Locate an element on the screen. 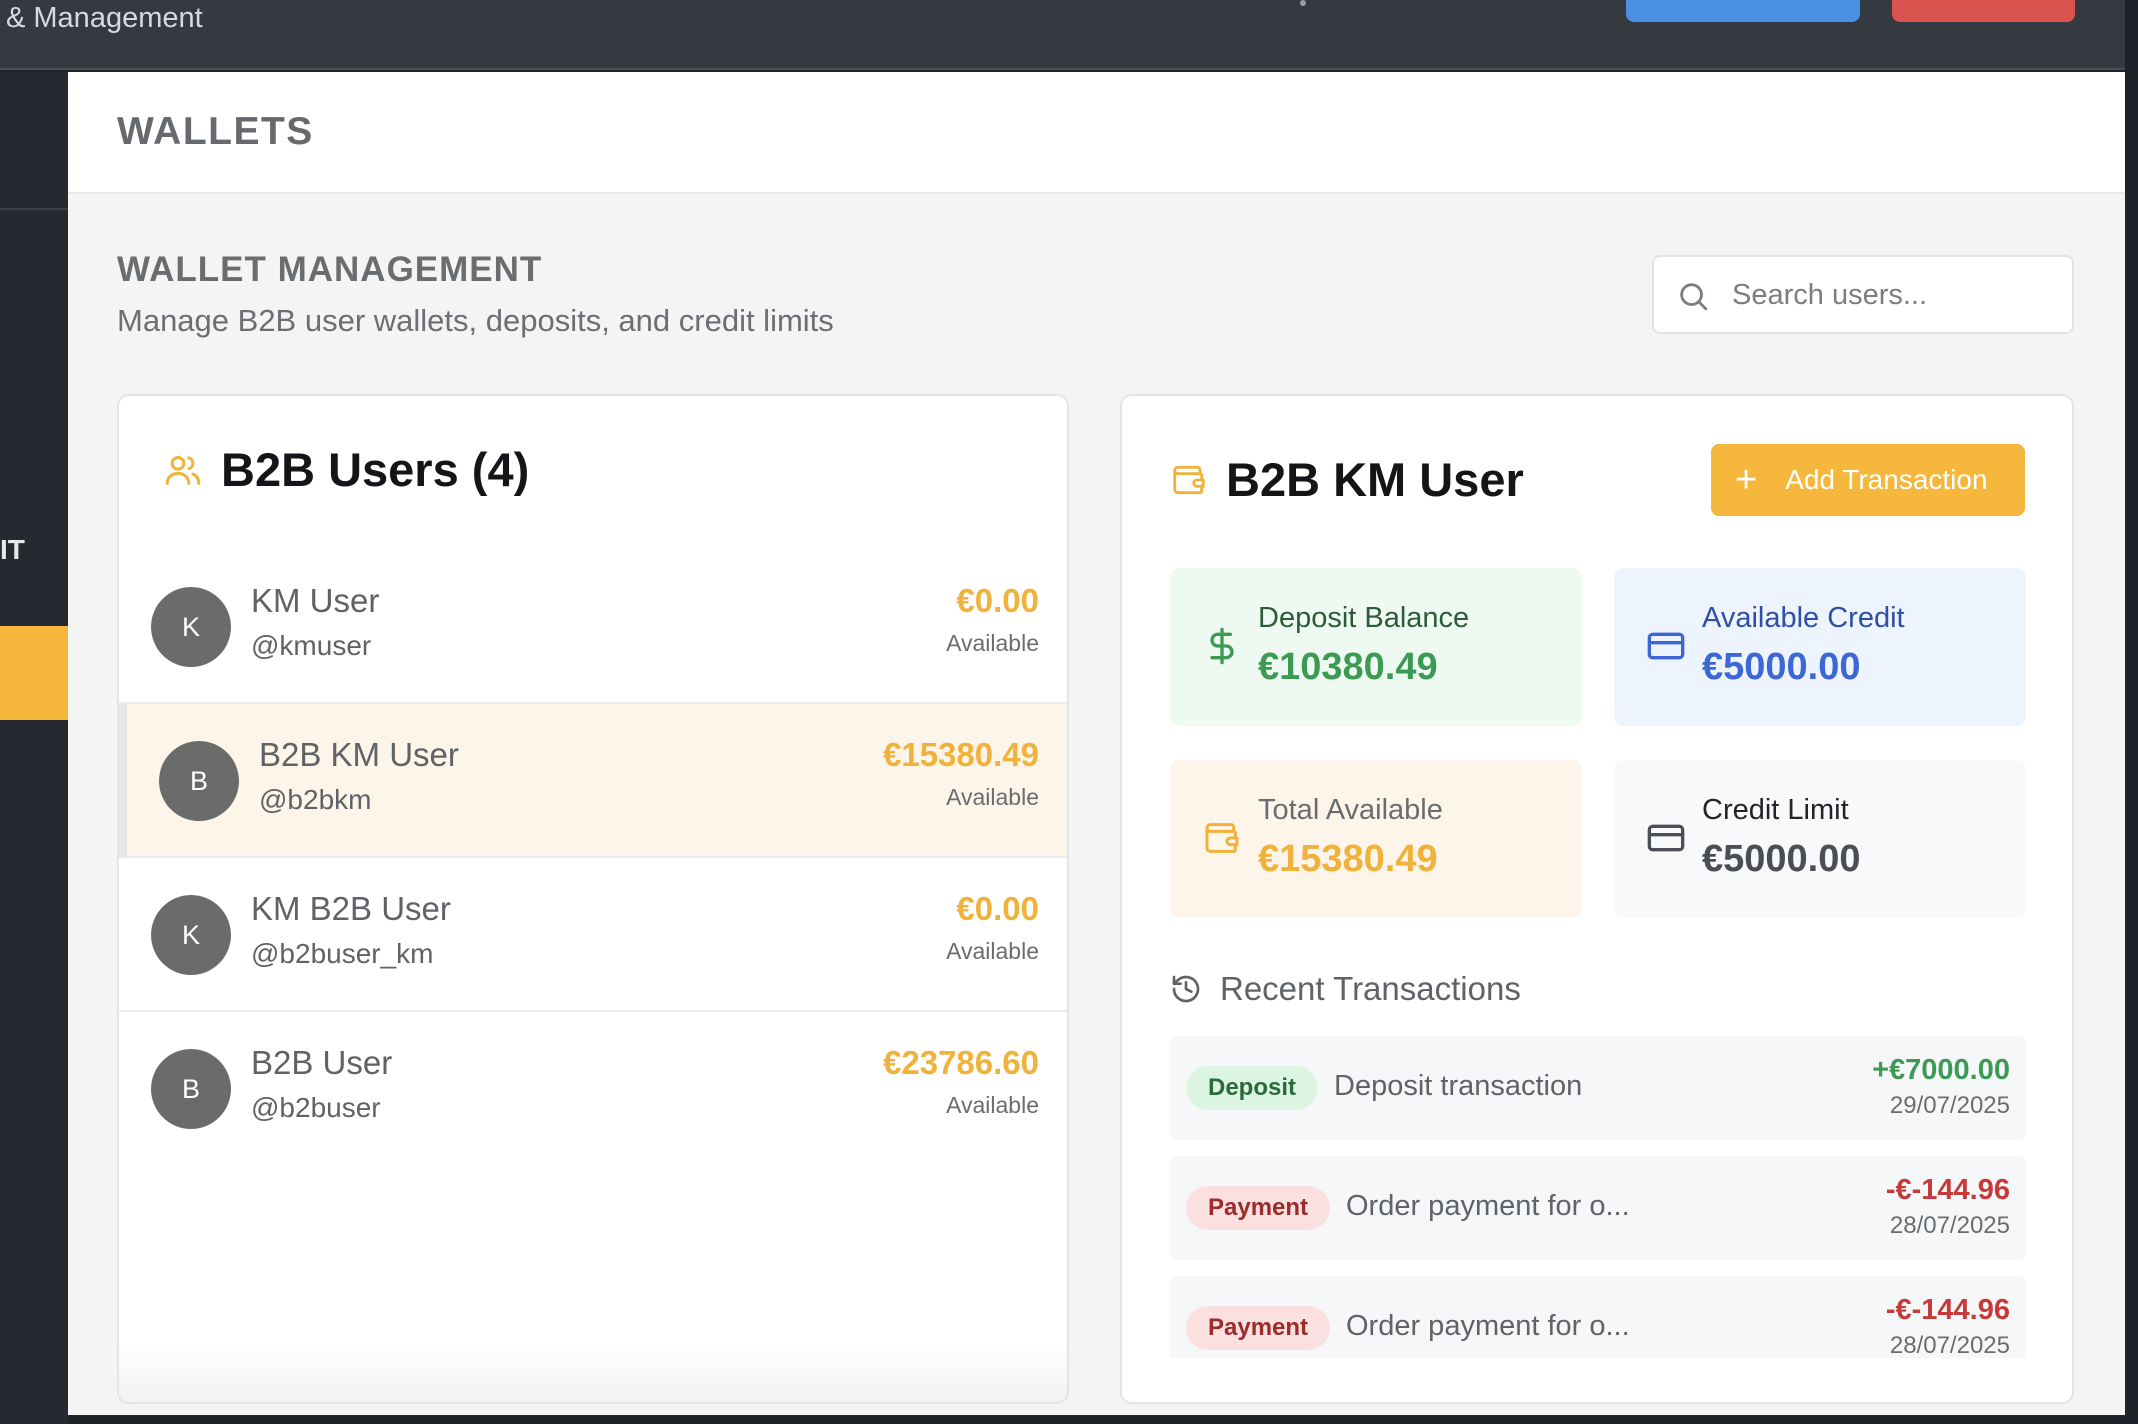  user-handle: @b2buser_km is located at coordinates (342, 953).